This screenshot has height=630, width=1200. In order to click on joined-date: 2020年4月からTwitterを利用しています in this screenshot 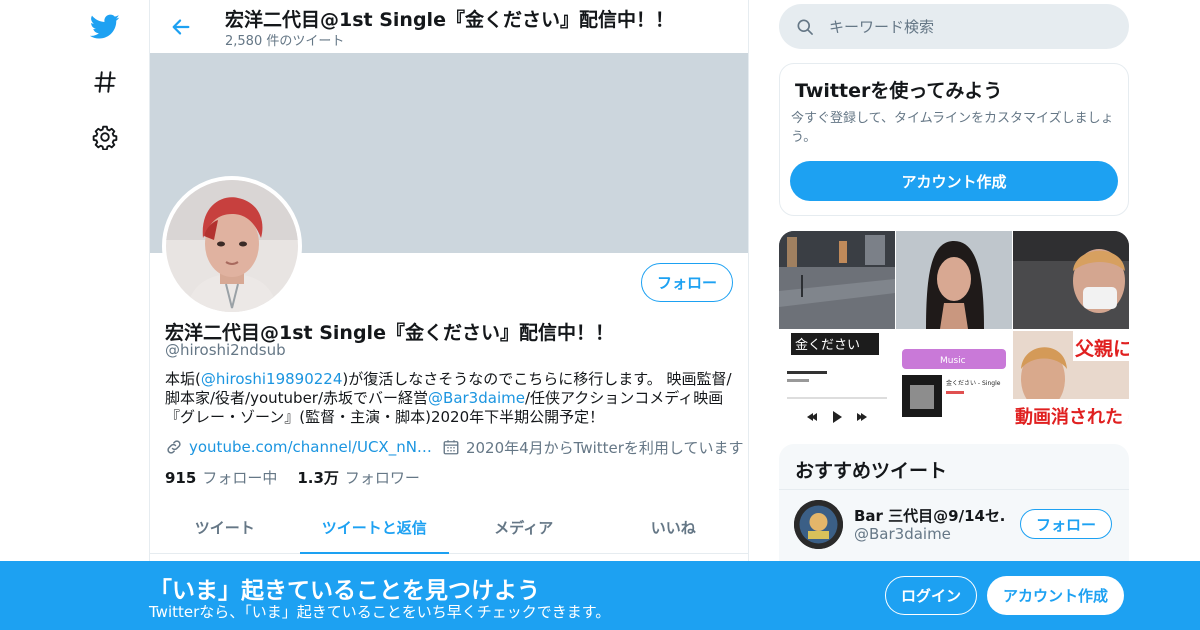, I will do `click(604, 447)`.